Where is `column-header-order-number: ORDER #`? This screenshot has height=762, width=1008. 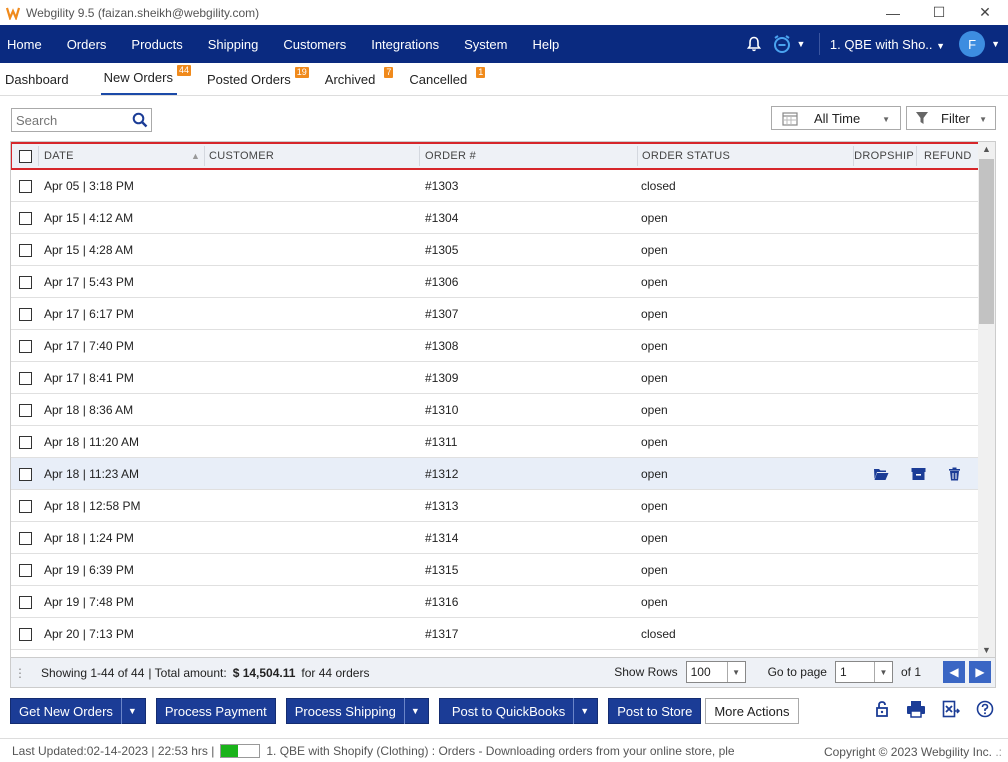 column-header-order-number: ORDER # is located at coordinates (450, 156).